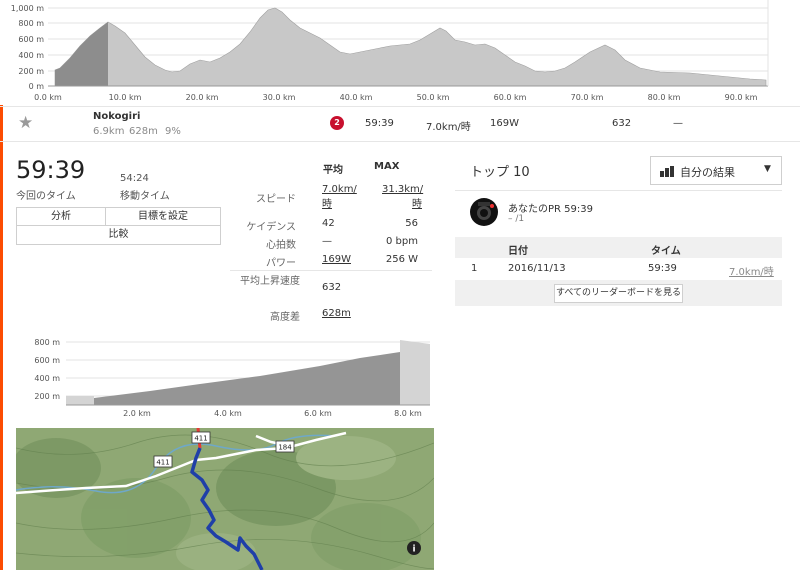 The height and width of the screenshot is (570, 800). What do you see at coordinates (331, 270) in the screenshot?
I see `stats-divider` at bounding box center [331, 270].